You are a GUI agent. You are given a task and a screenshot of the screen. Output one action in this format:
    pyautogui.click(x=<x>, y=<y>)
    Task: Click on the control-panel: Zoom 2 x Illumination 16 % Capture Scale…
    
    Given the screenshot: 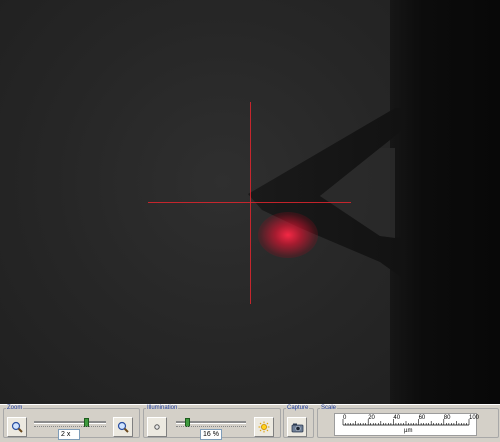 What is the action you would take?
    pyautogui.click(x=250, y=423)
    